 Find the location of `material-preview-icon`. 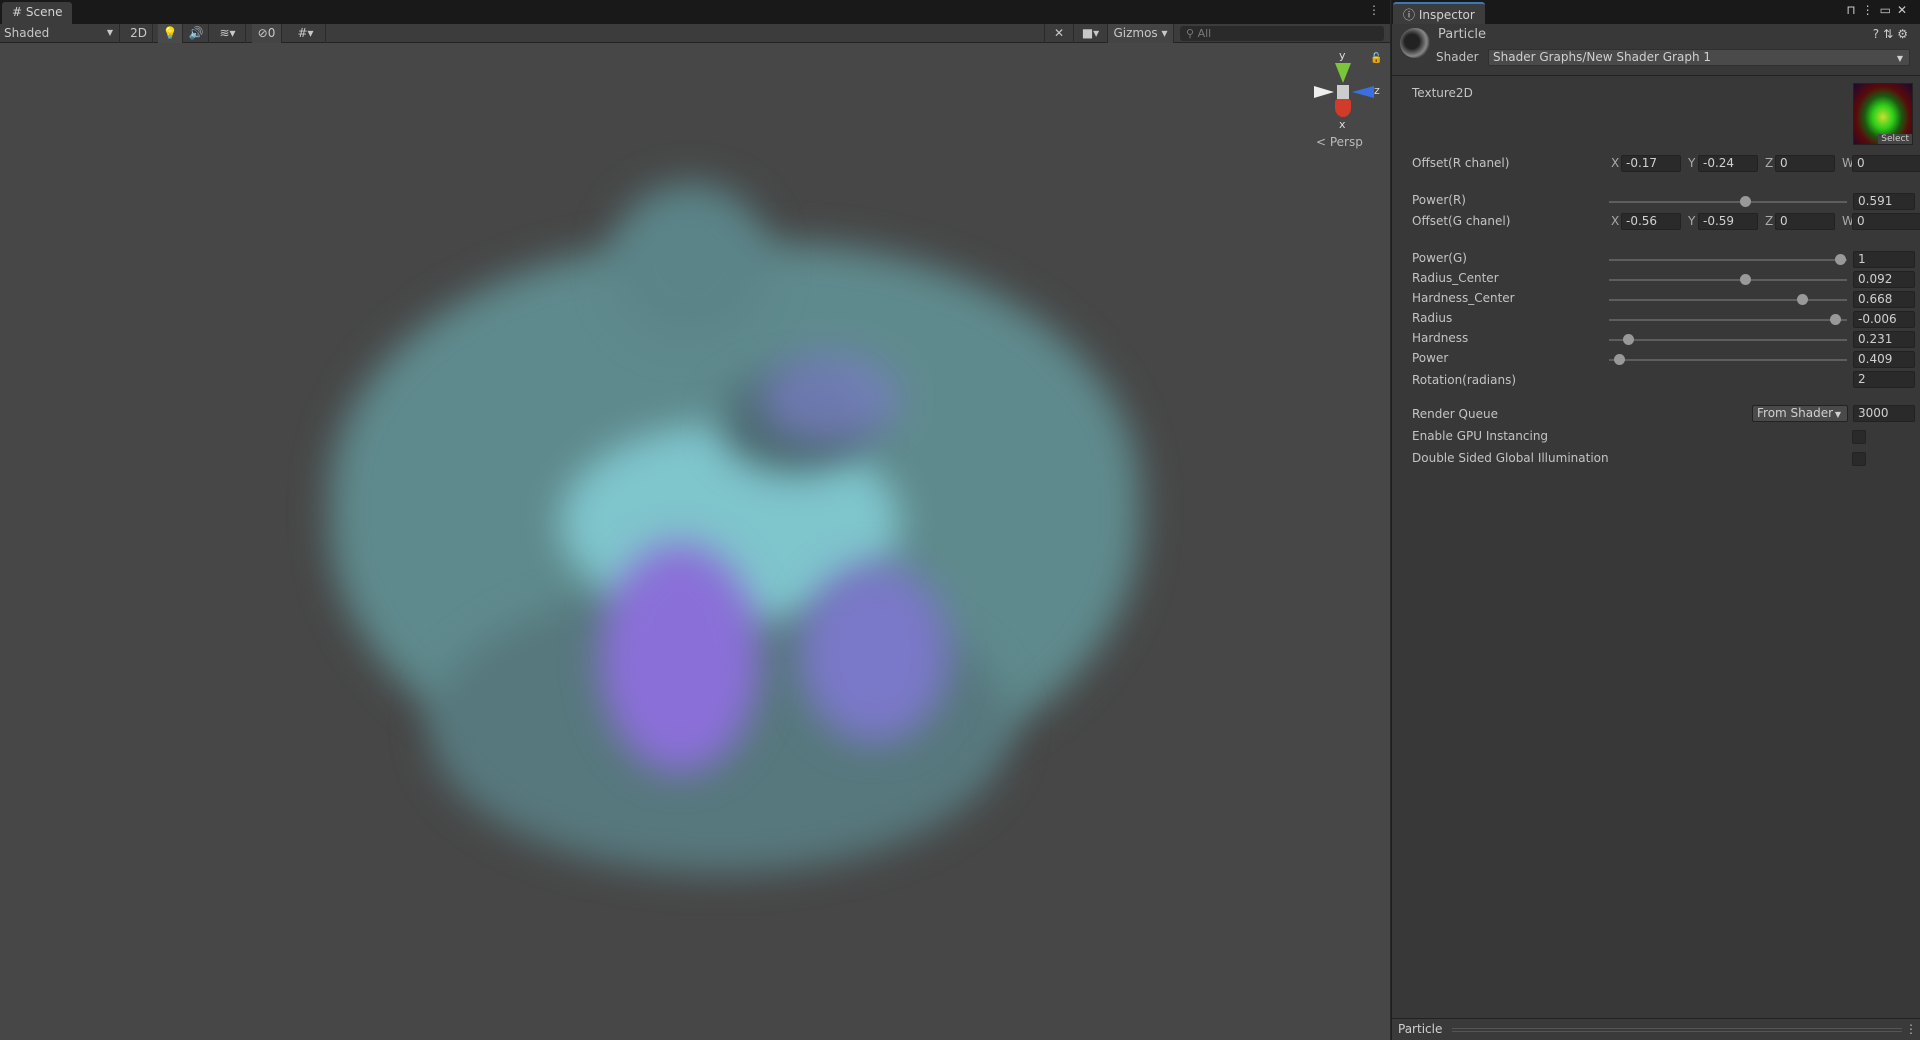

material-preview-icon is located at coordinates (1415, 43).